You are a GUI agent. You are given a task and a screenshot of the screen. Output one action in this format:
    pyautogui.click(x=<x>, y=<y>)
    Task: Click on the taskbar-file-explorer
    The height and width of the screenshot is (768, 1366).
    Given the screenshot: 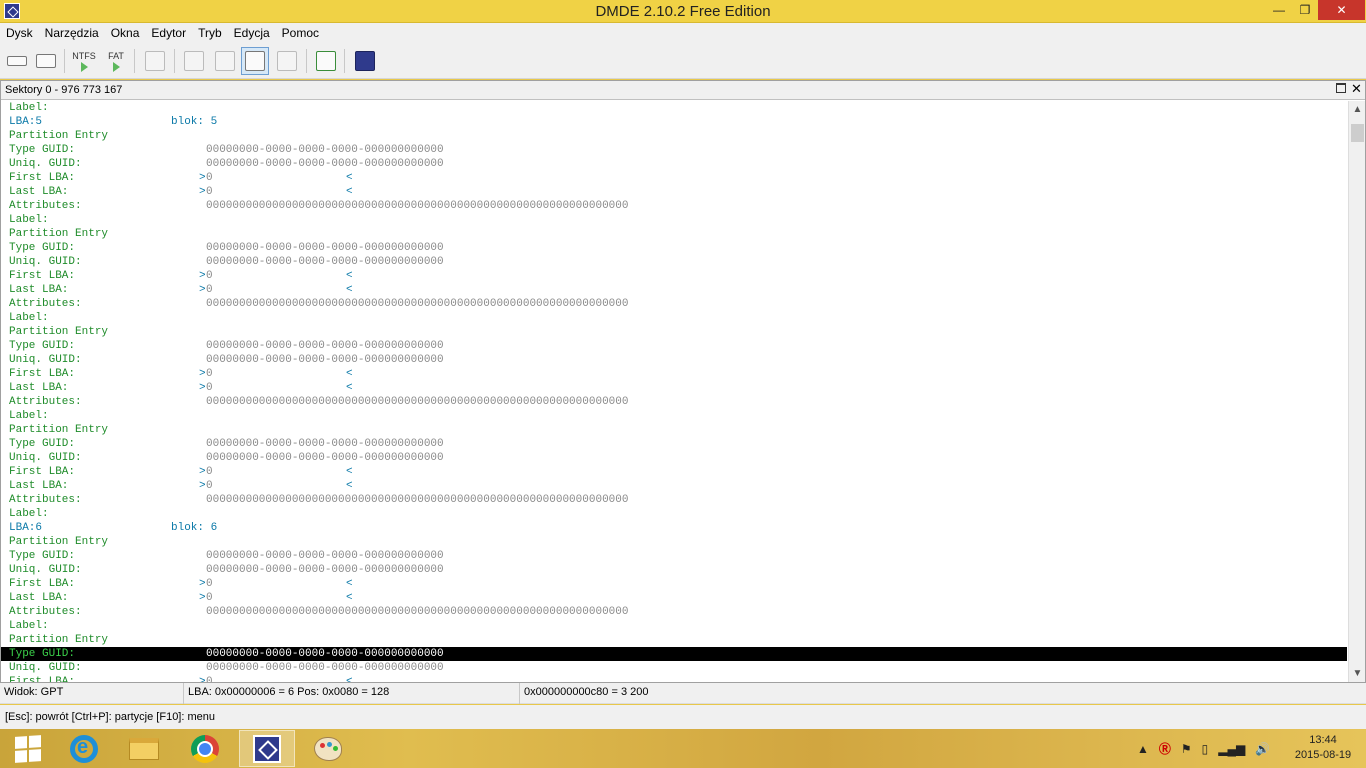 What is the action you would take?
    pyautogui.click(x=144, y=748)
    